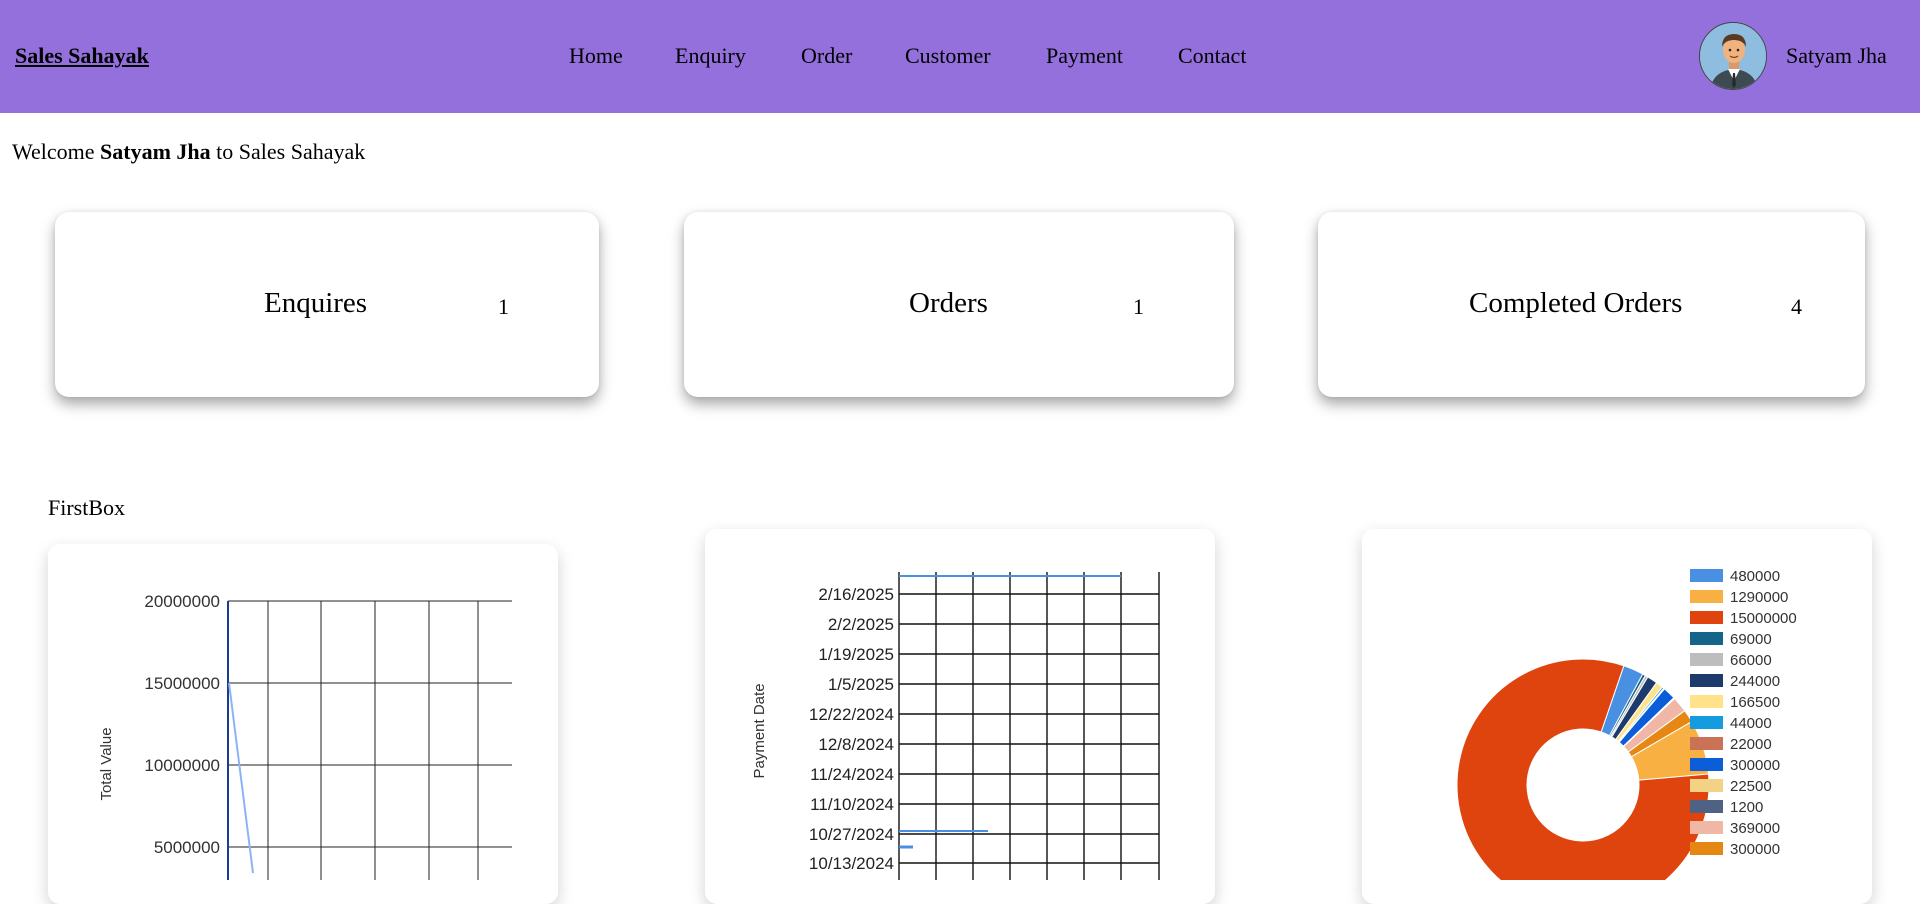  What do you see at coordinates (56, 151) in the screenshot?
I see `welcome-prefix: Welcome` at bounding box center [56, 151].